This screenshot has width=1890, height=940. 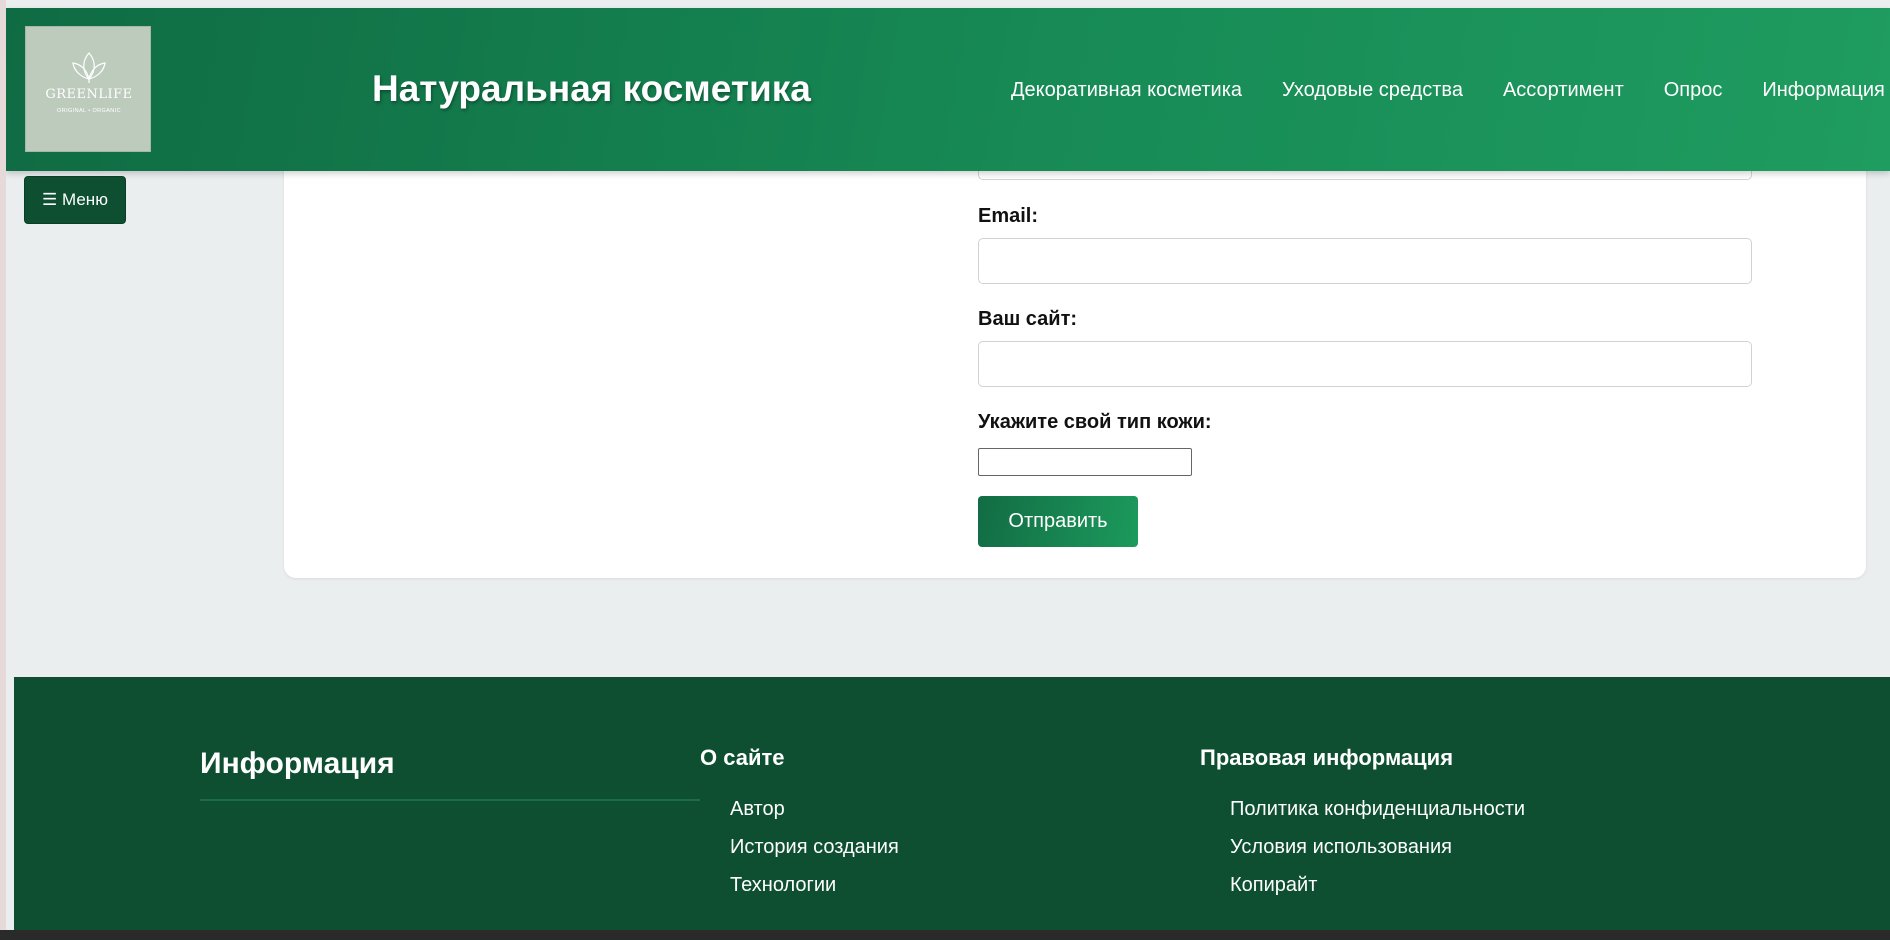 I want to click on nav-item-survey: Опрос, so click(x=1693, y=90).